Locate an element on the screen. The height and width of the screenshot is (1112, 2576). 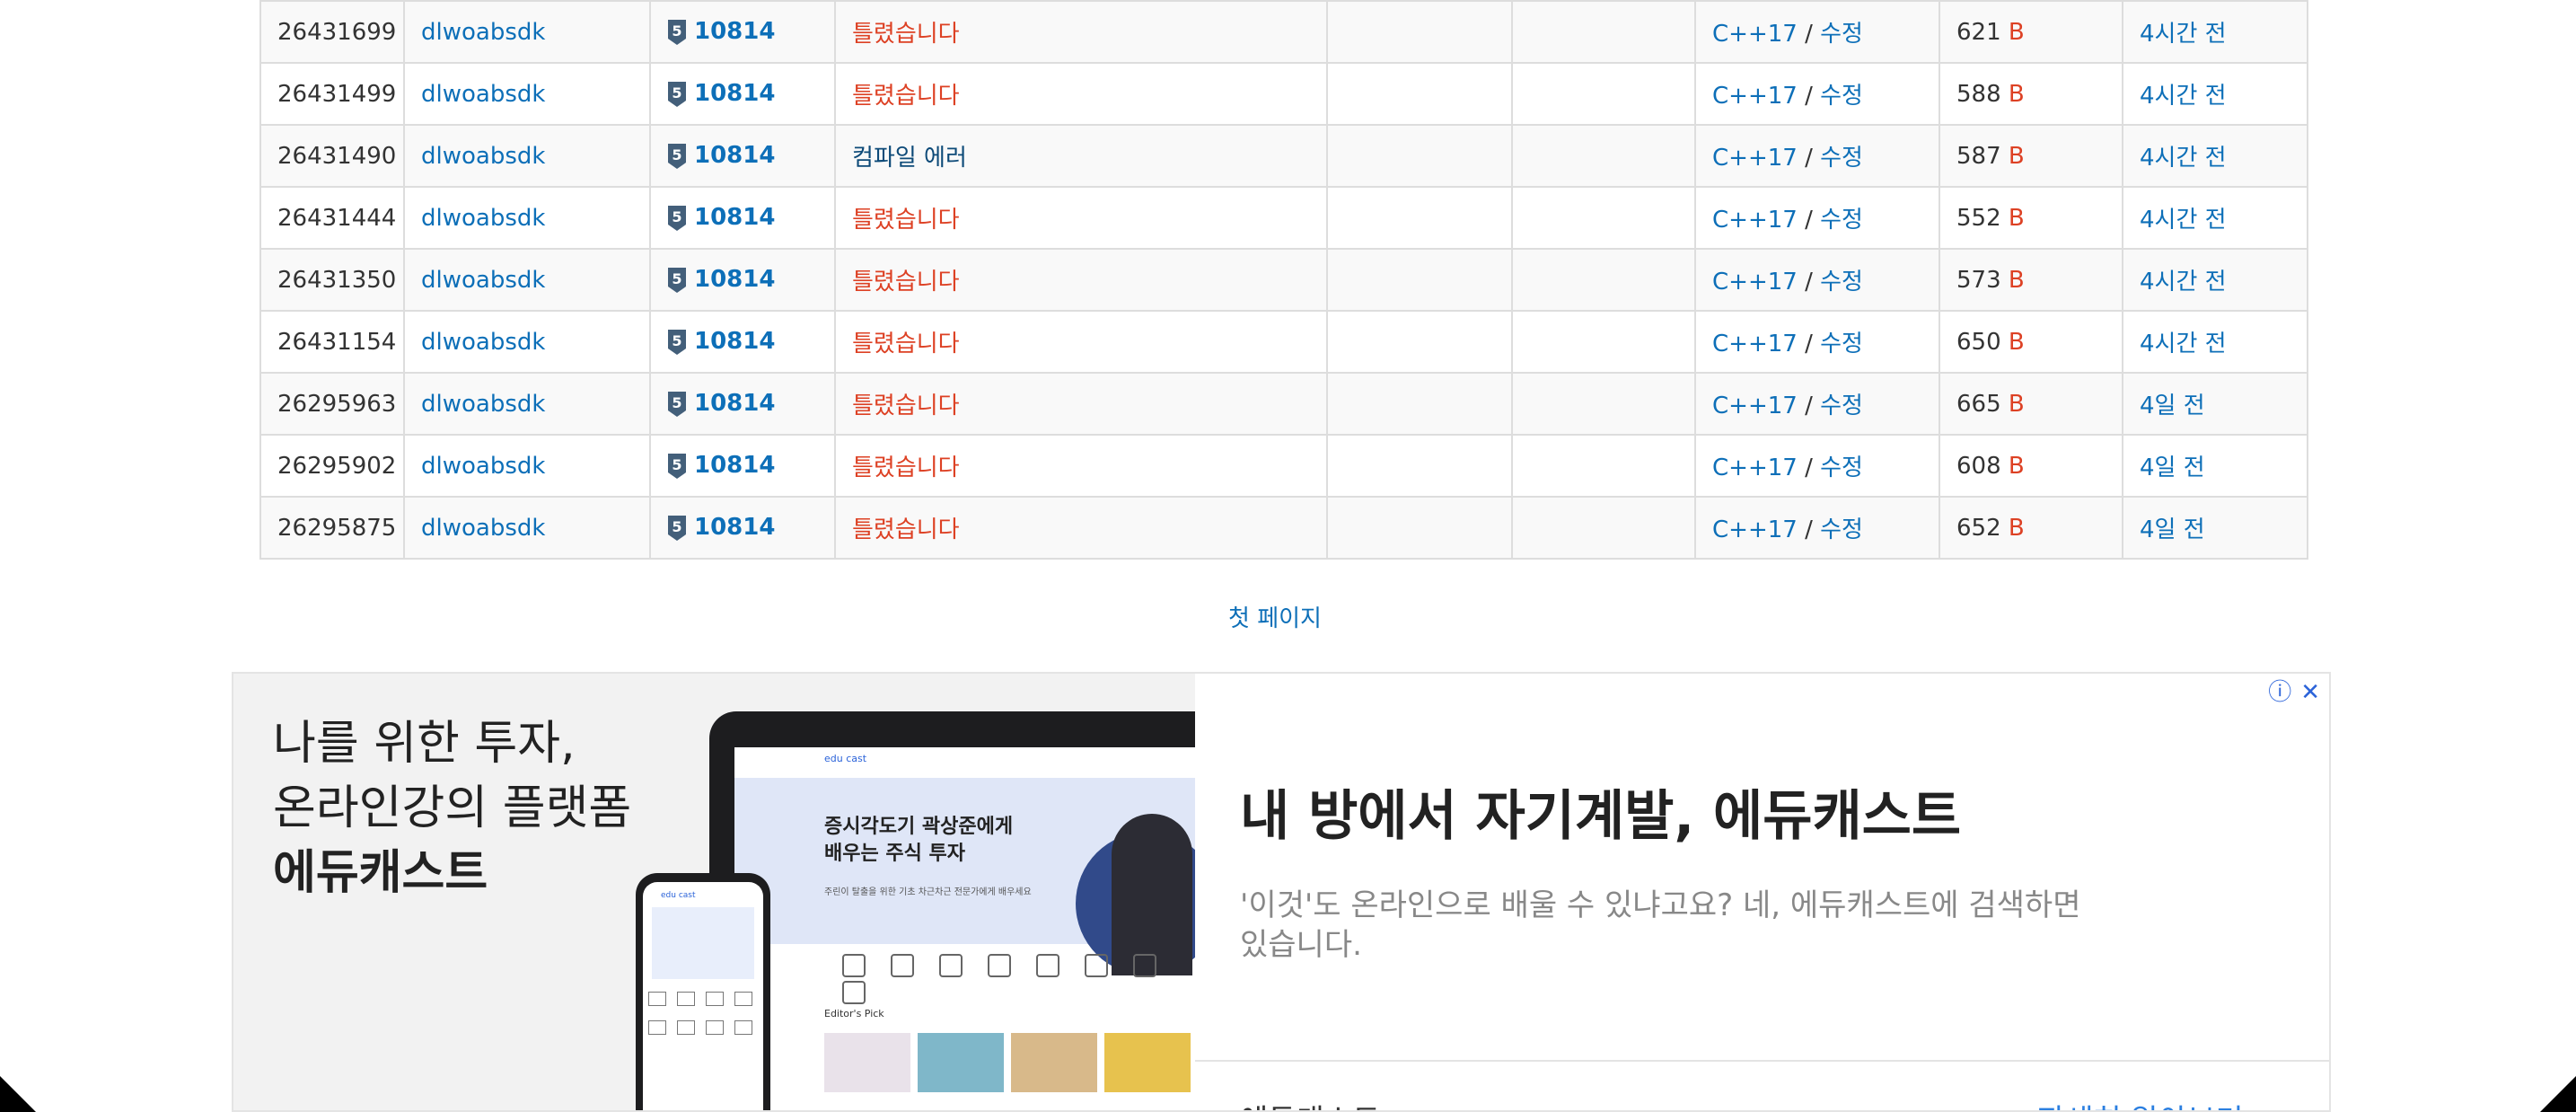
submitted-cell: 4시간 전 is located at coordinates (2215, 342).